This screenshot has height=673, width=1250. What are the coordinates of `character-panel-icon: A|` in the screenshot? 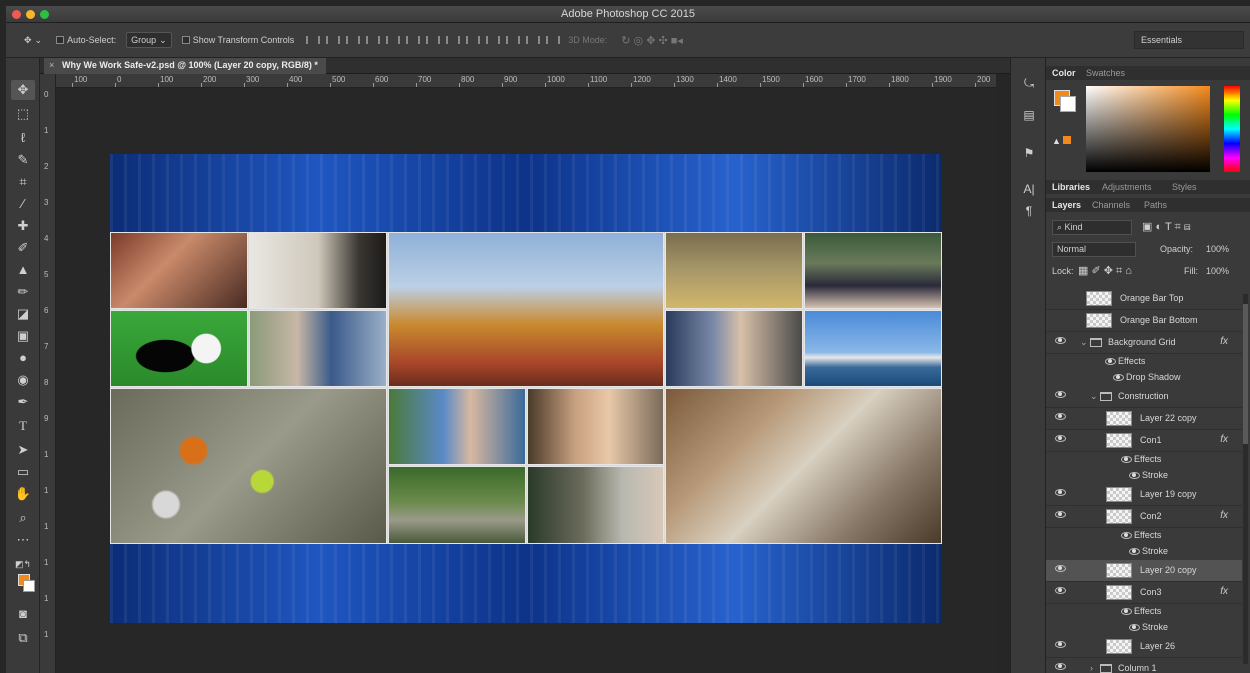 It's located at (1029, 191).